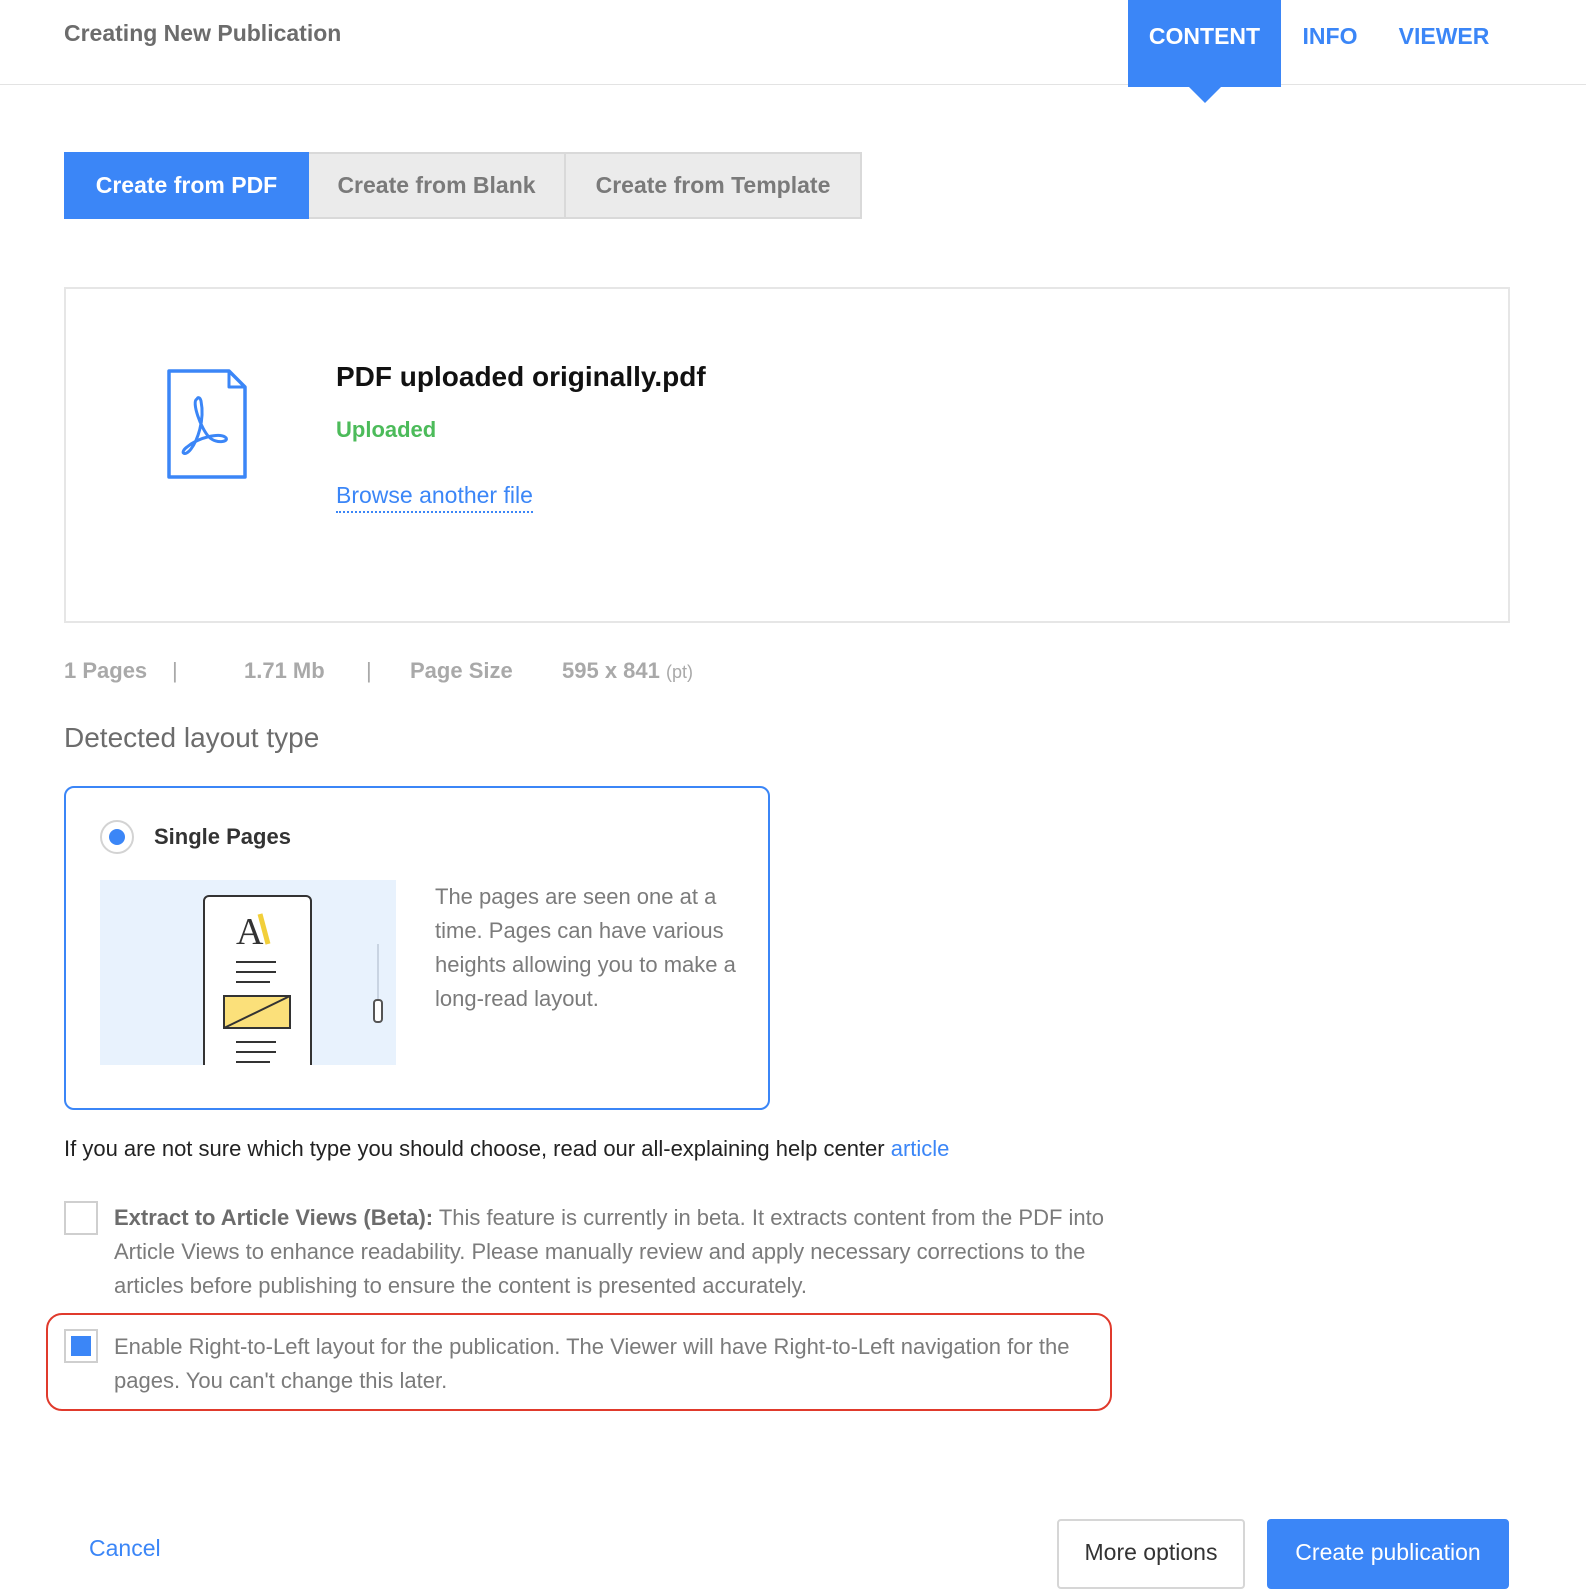  I want to click on create-from-pdf-label: Create from PDF, so click(186, 185).